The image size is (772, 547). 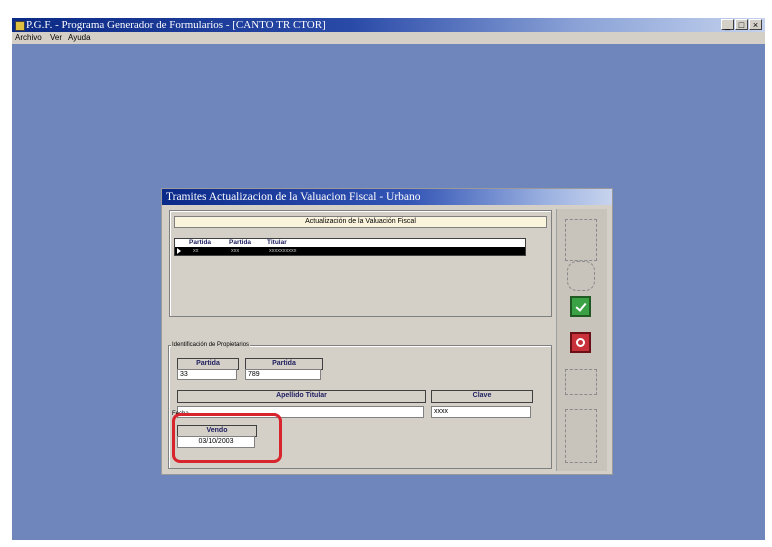 What do you see at coordinates (727, 24) in the screenshot?
I see `minimize-button: _` at bounding box center [727, 24].